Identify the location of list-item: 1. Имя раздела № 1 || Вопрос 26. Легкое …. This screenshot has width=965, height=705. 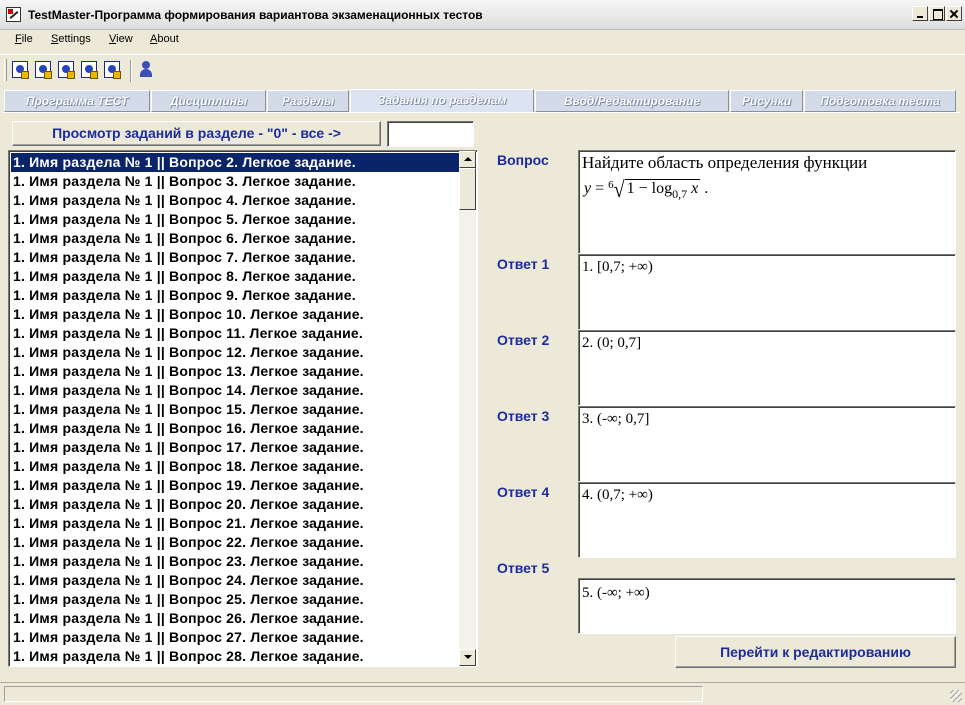
(236, 618).